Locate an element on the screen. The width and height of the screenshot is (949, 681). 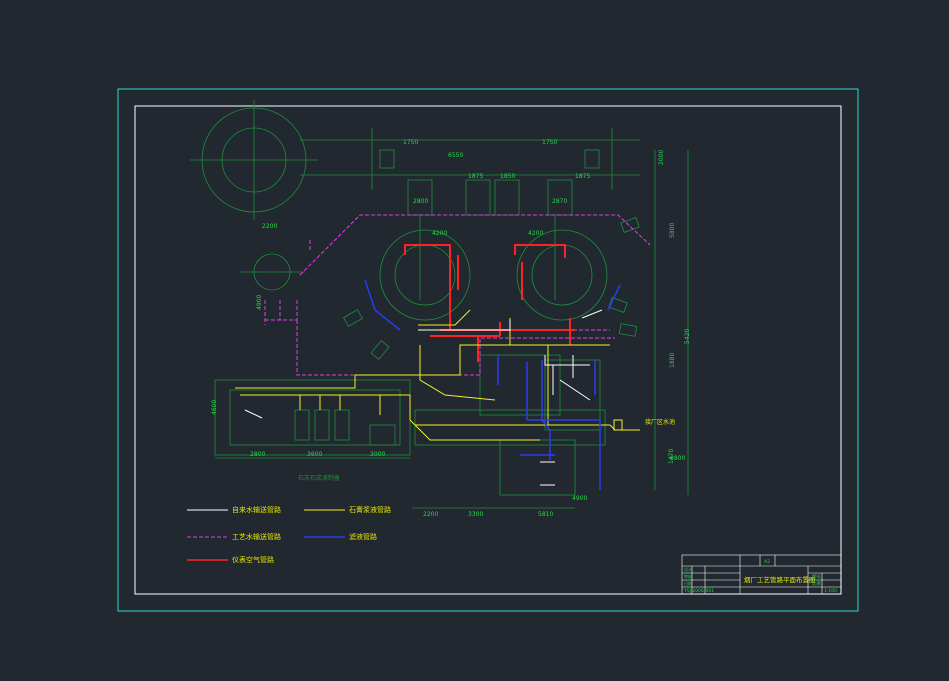
outlet-label: 接厂区水池 is located at coordinates (660, 422).